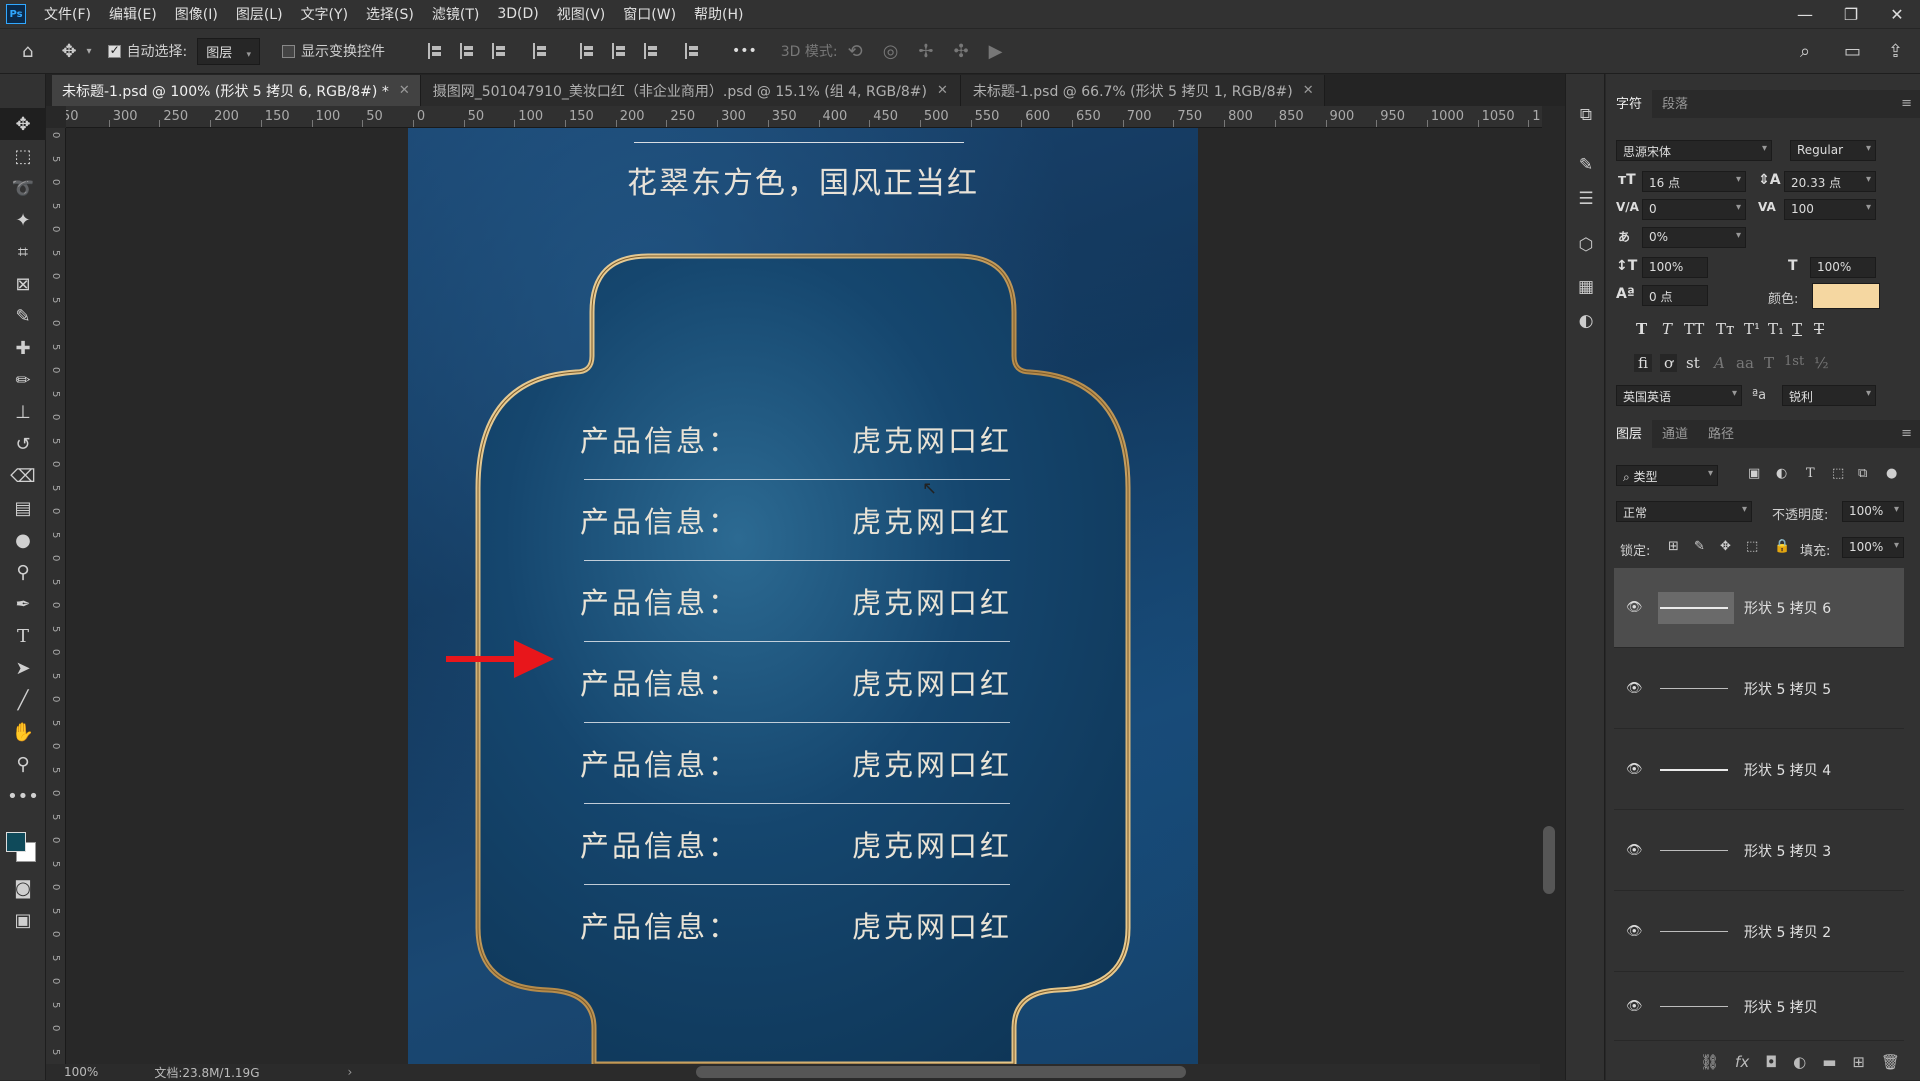 The image size is (1920, 1081). I want to click on tab-paths: 路径, so click(1721, 432).